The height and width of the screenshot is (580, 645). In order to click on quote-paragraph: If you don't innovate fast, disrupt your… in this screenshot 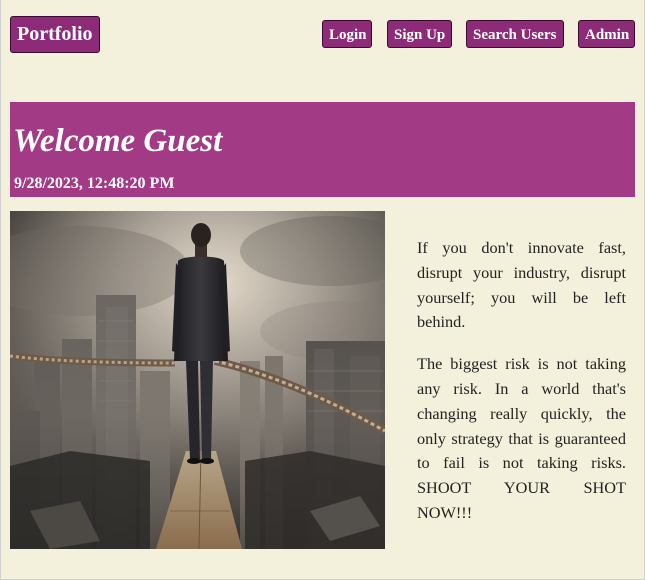, I will do `click(521, 285)`.